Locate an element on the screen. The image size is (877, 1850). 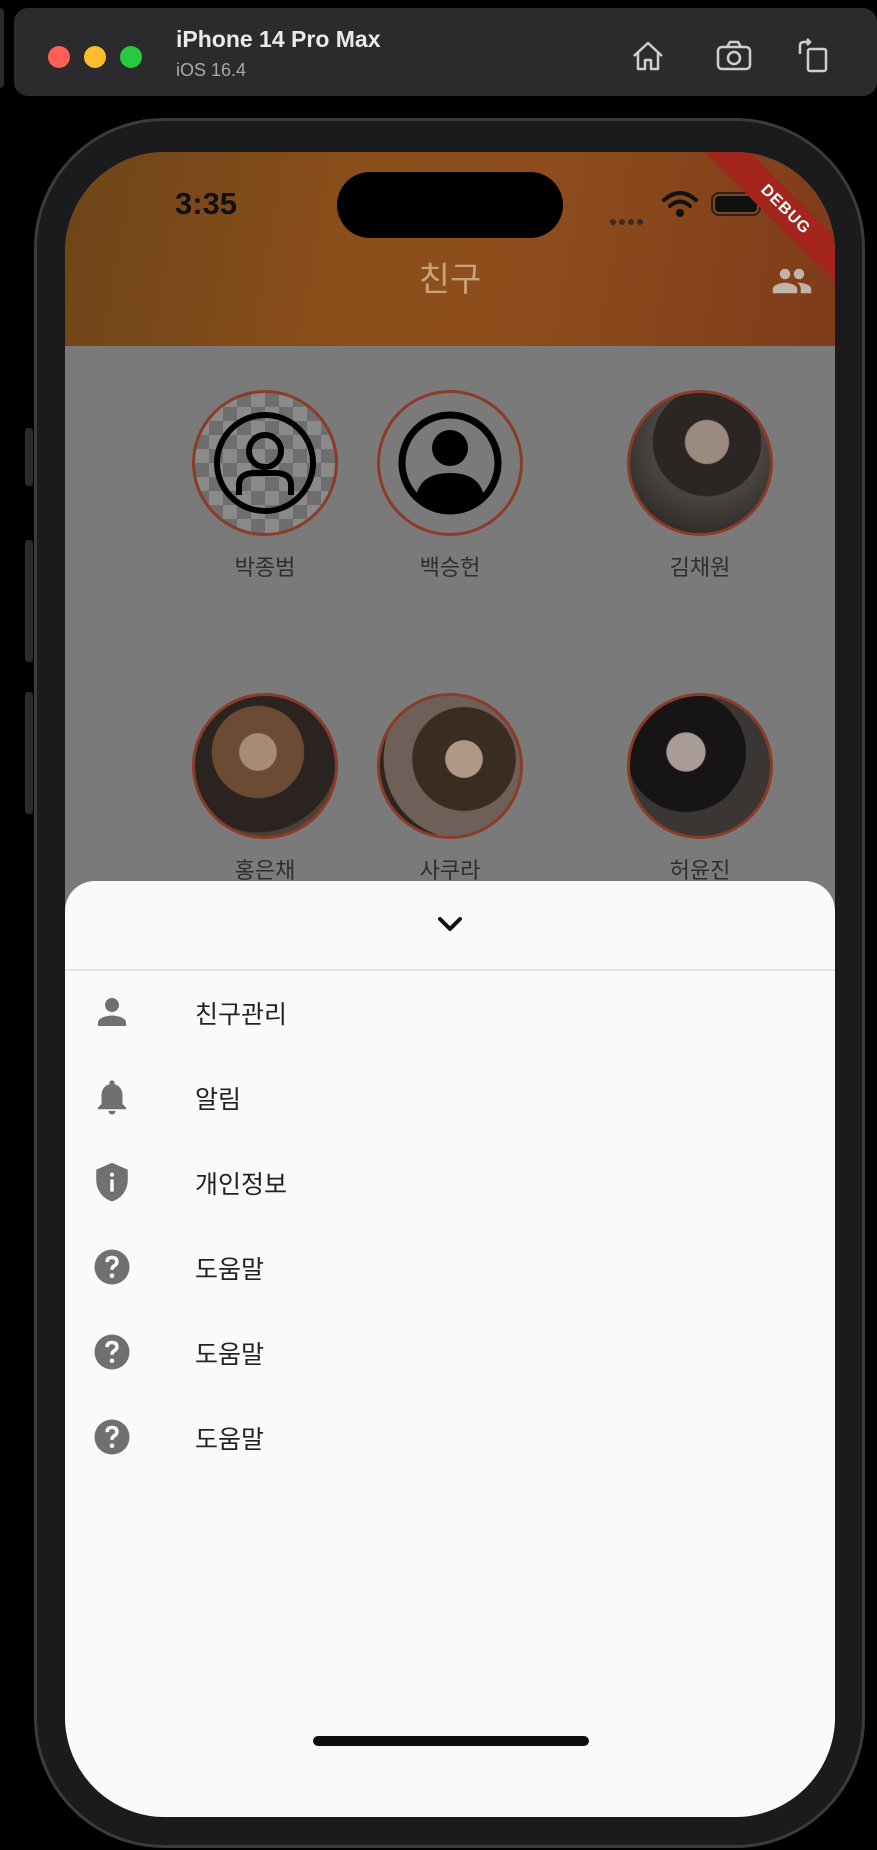
friend-item: 김채원 is located at coordinates (700, 486).